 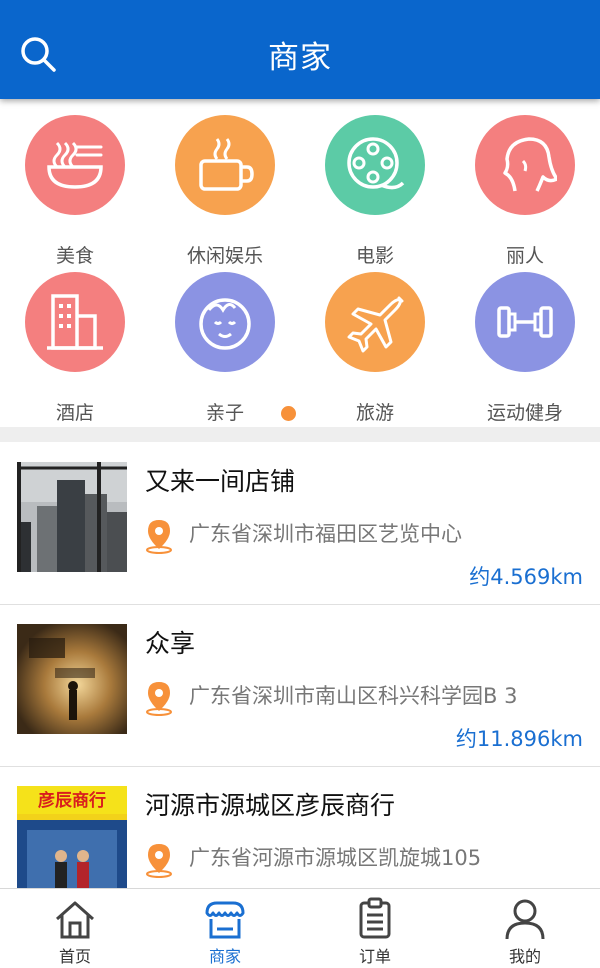 I want to click on category-travel: 旅游, so click(x=375, y=348).